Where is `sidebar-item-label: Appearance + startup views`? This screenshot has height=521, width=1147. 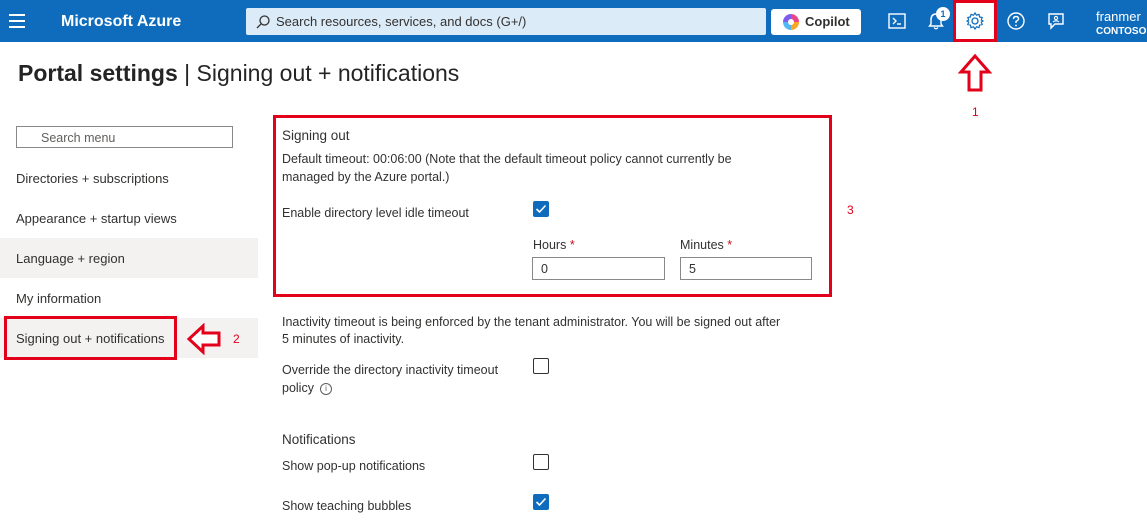
sidebar-item-label: Appearance + startup views is located at coordinates (96, 218).